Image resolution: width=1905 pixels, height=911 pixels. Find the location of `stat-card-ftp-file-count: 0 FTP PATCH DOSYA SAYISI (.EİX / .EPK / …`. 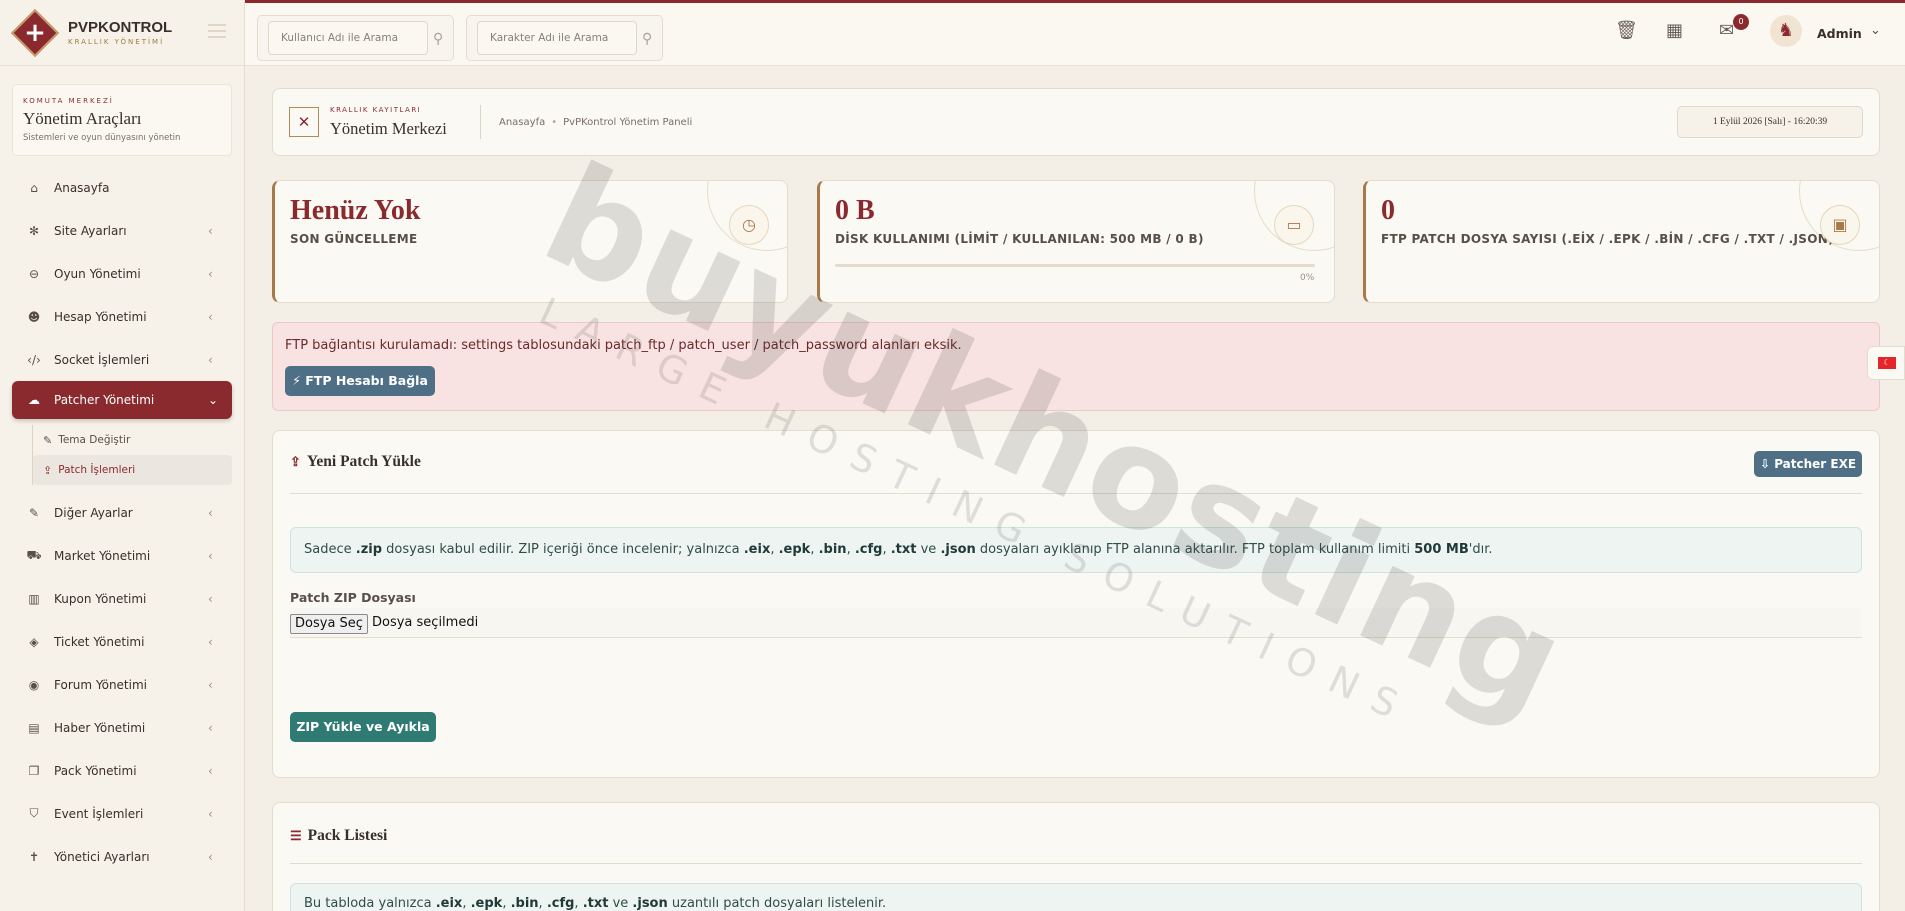

stat-card-ftp-file-count: 0 FTP PATCH DOSYA SAYISI (.EİX / .EPK / … is located at coordinates (1621, 241).